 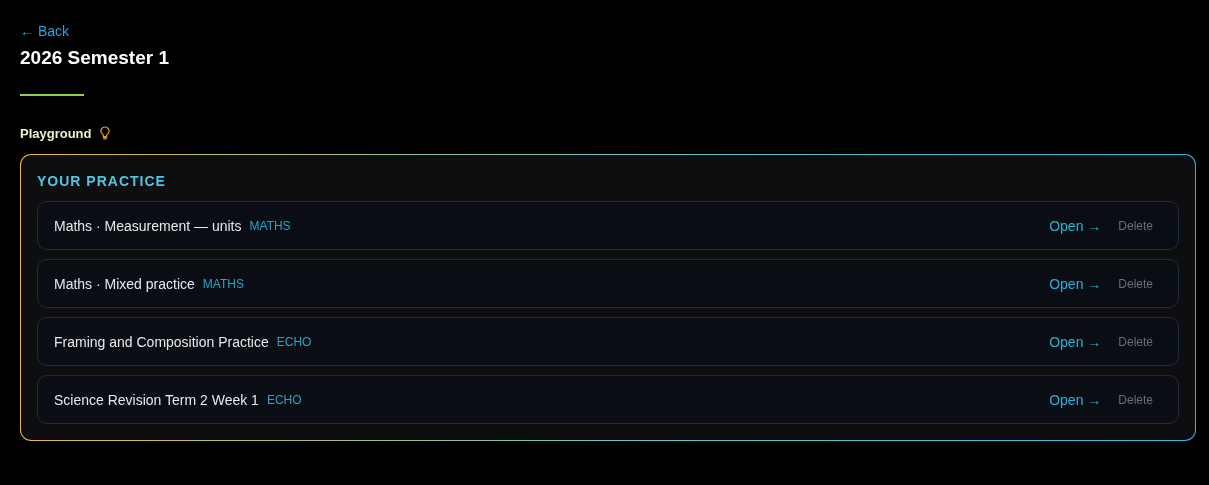 I want to click on page-title: 2026 Semester 1, so click(x=95, y=58).